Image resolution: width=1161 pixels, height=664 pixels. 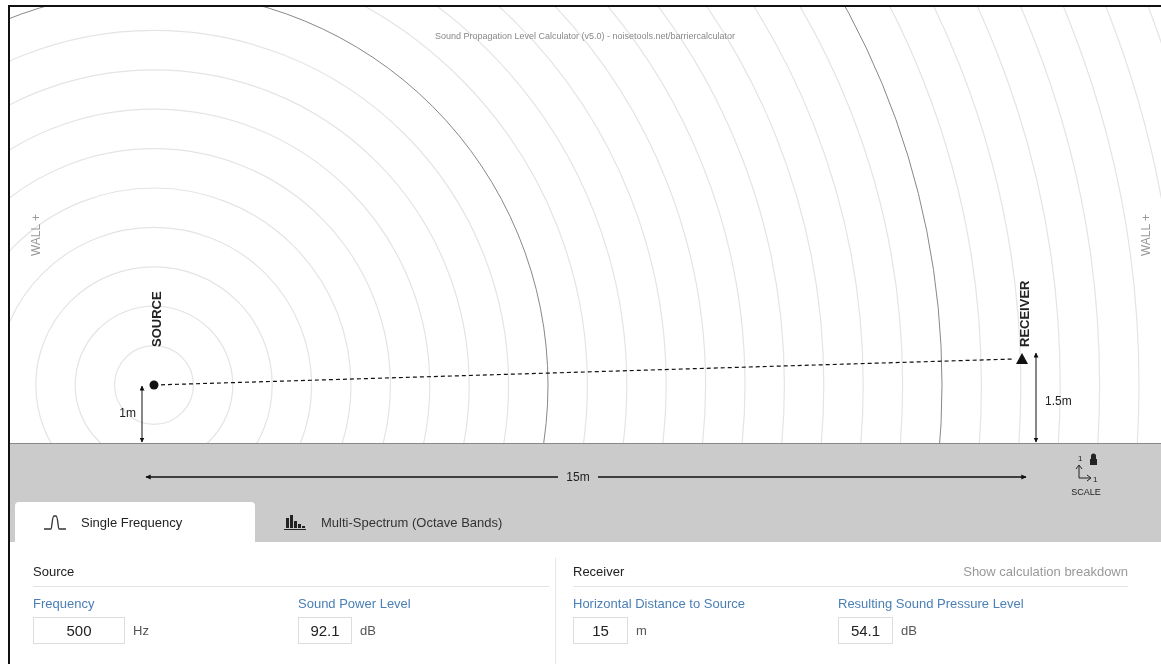 I want to click on receiver-height: 1.5m, so click(x=1058, y=401).